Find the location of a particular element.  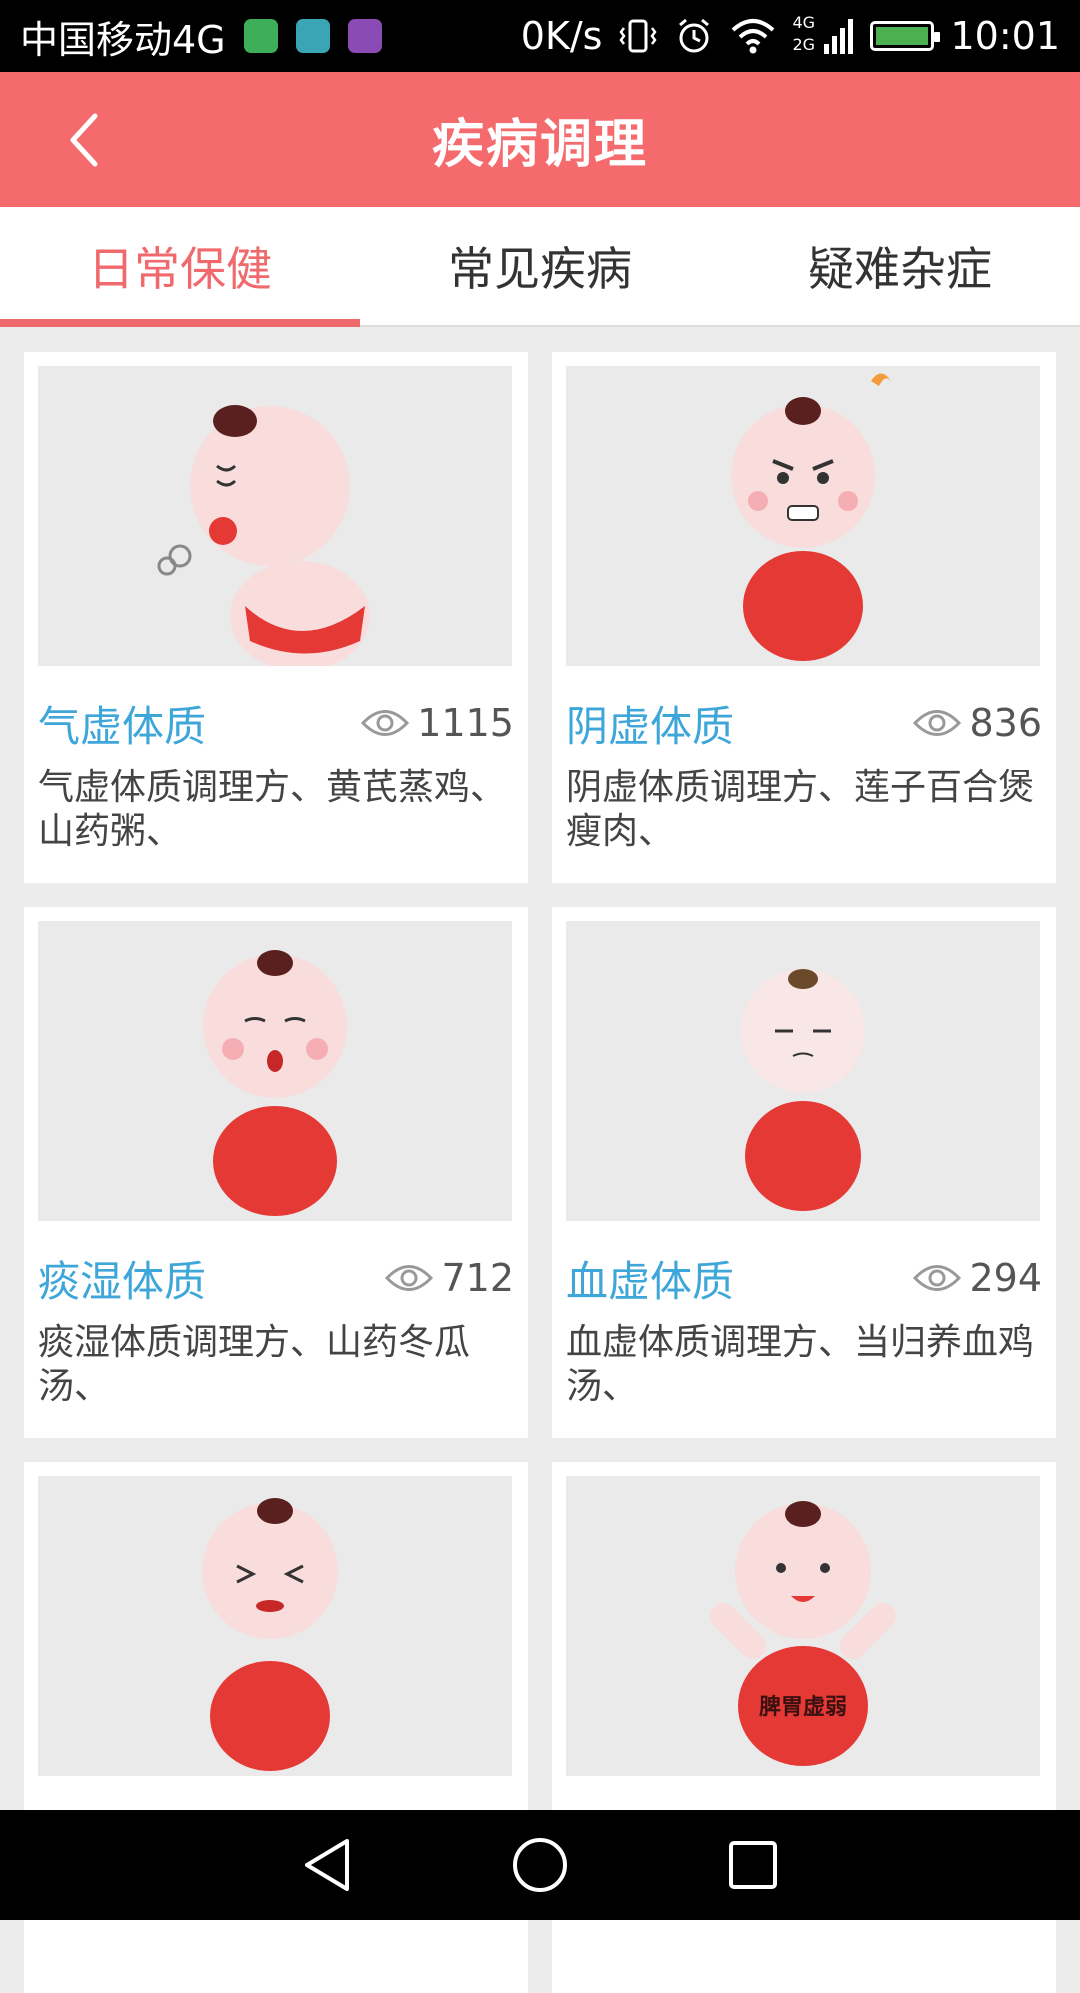

view-count: 712 is located at coordinates (449, 1278).